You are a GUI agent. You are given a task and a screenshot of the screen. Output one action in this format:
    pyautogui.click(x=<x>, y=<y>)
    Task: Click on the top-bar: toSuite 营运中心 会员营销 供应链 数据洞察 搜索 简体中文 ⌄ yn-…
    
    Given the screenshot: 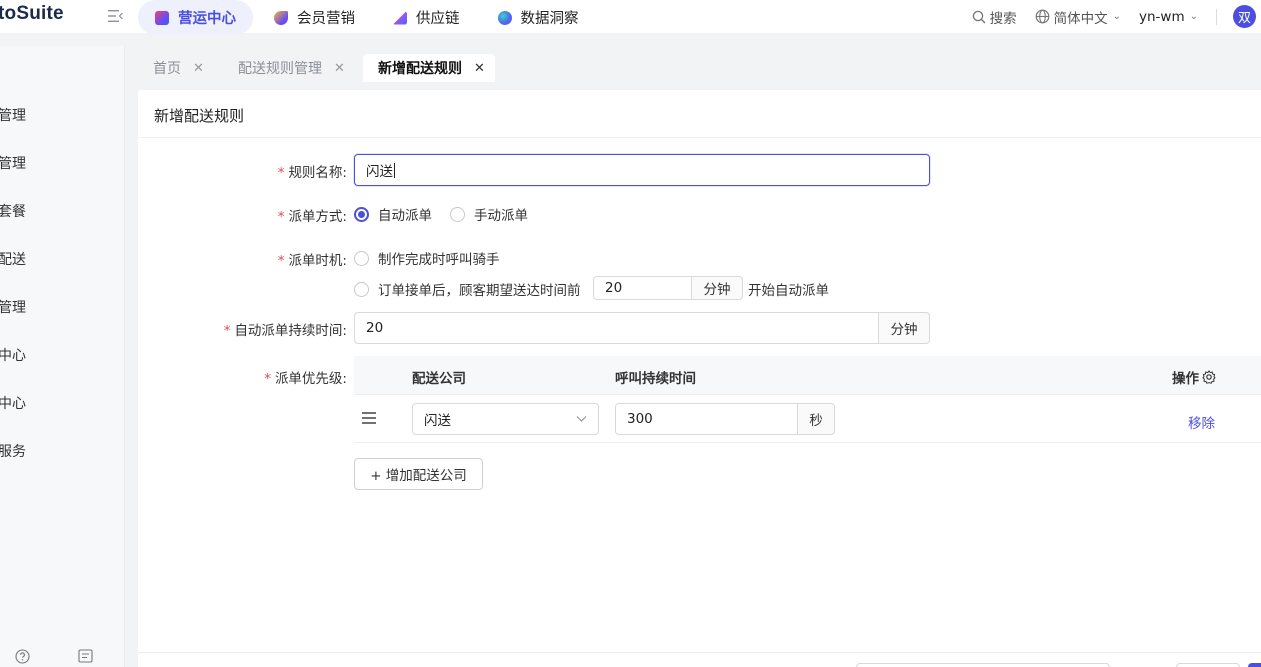 What is the action you would take?
    pyautogui.click(x=630, y=17)
    